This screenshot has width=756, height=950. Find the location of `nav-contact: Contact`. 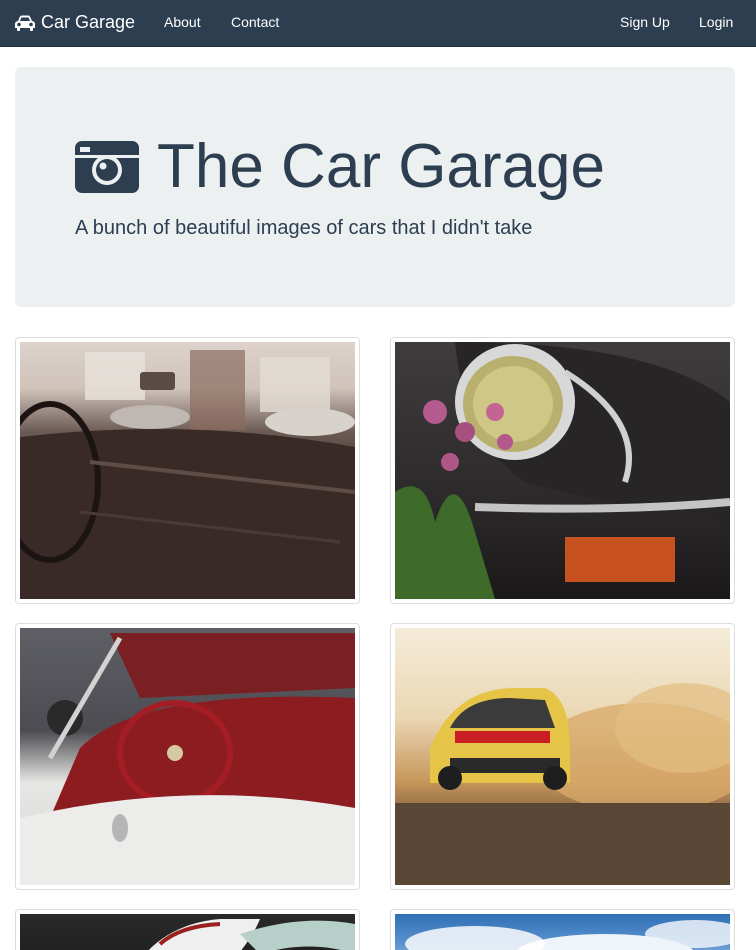

nav-contact: Contact is located at coordinates (255, 22).